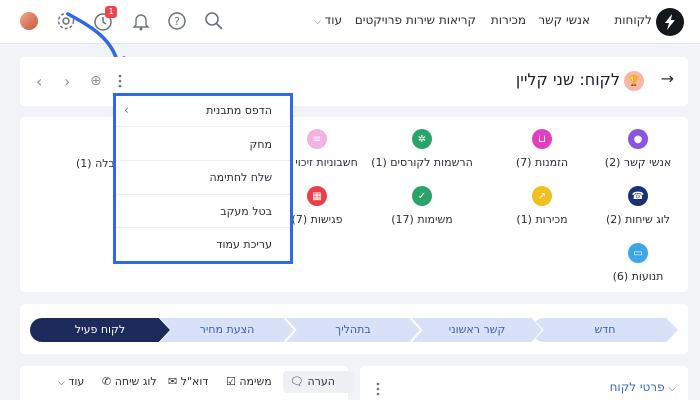 The height and width of the screenshot is (400, 700). What do you see at coordinates (255, 381) in the screenshot?
I see `task-label: משימה` at bounding box center [255, 381].